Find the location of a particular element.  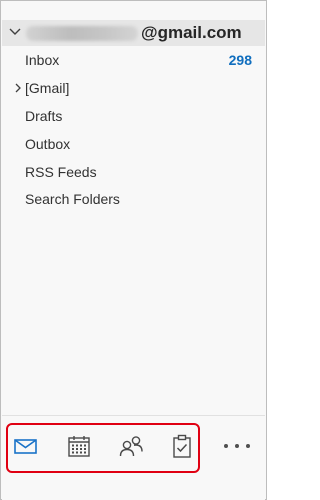

module-navigation-bar is located at coordinates (133, 457).